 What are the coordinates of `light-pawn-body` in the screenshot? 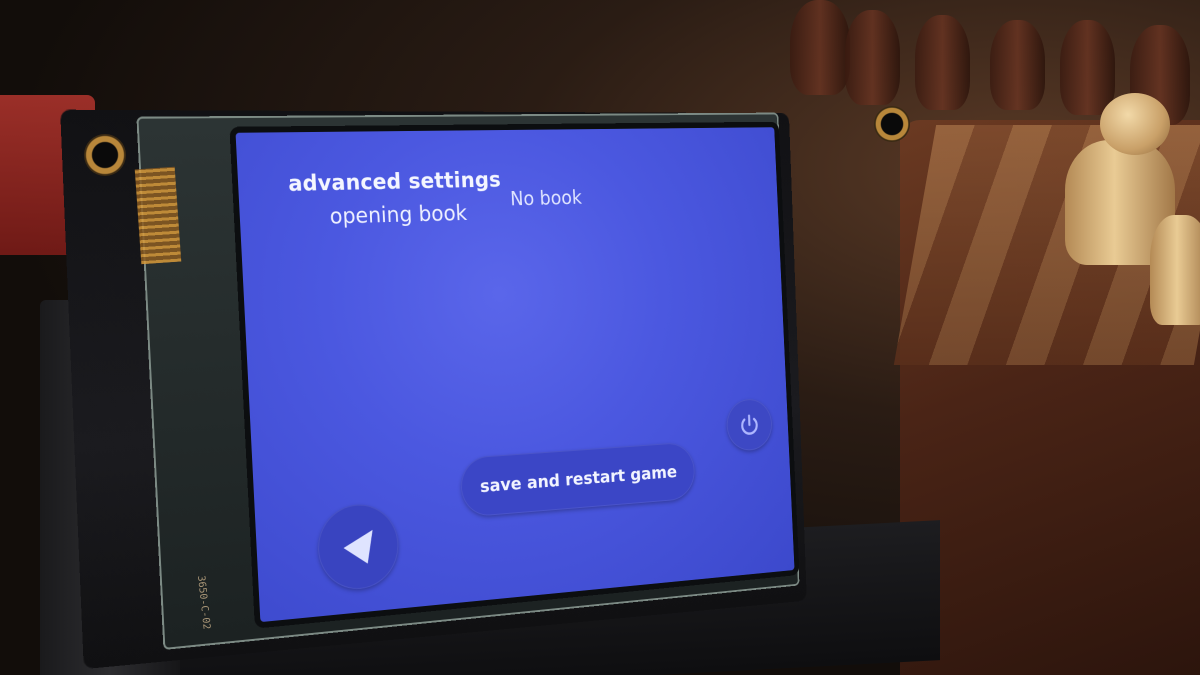 It's located at (1175, 270).